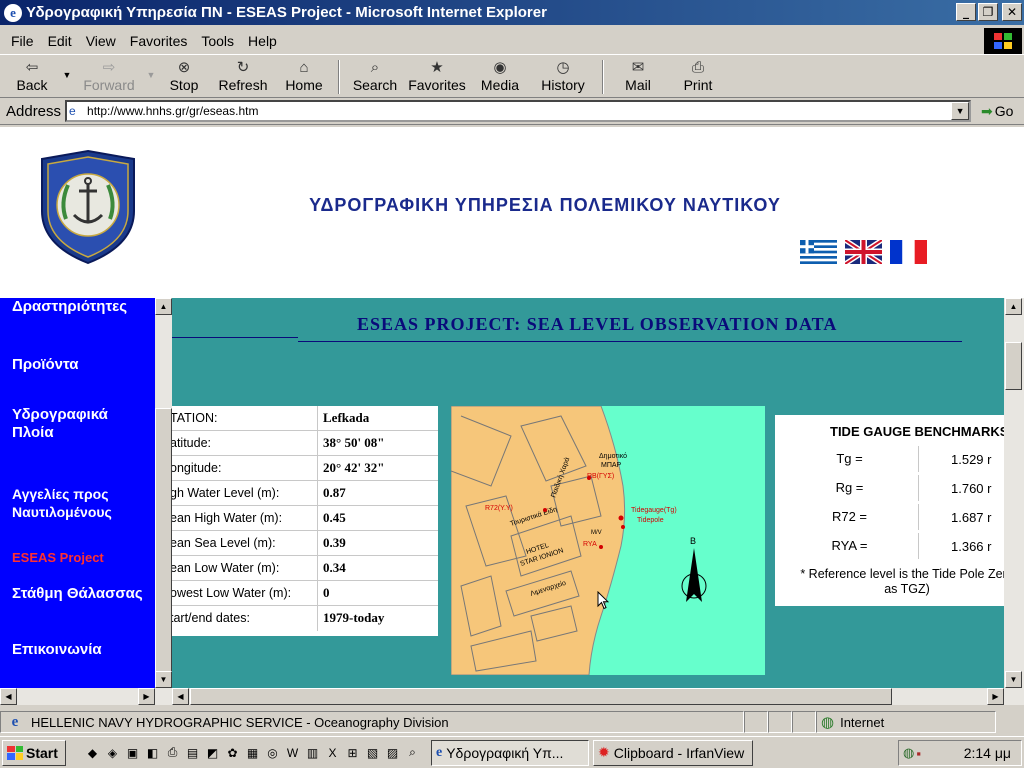 The width and height of the screenshot is (1024, 768). What do you see at coordinates (312, 752) in the screenshot?
I see `quick-launch-icon: ▥` at bounding box center [312, 752].